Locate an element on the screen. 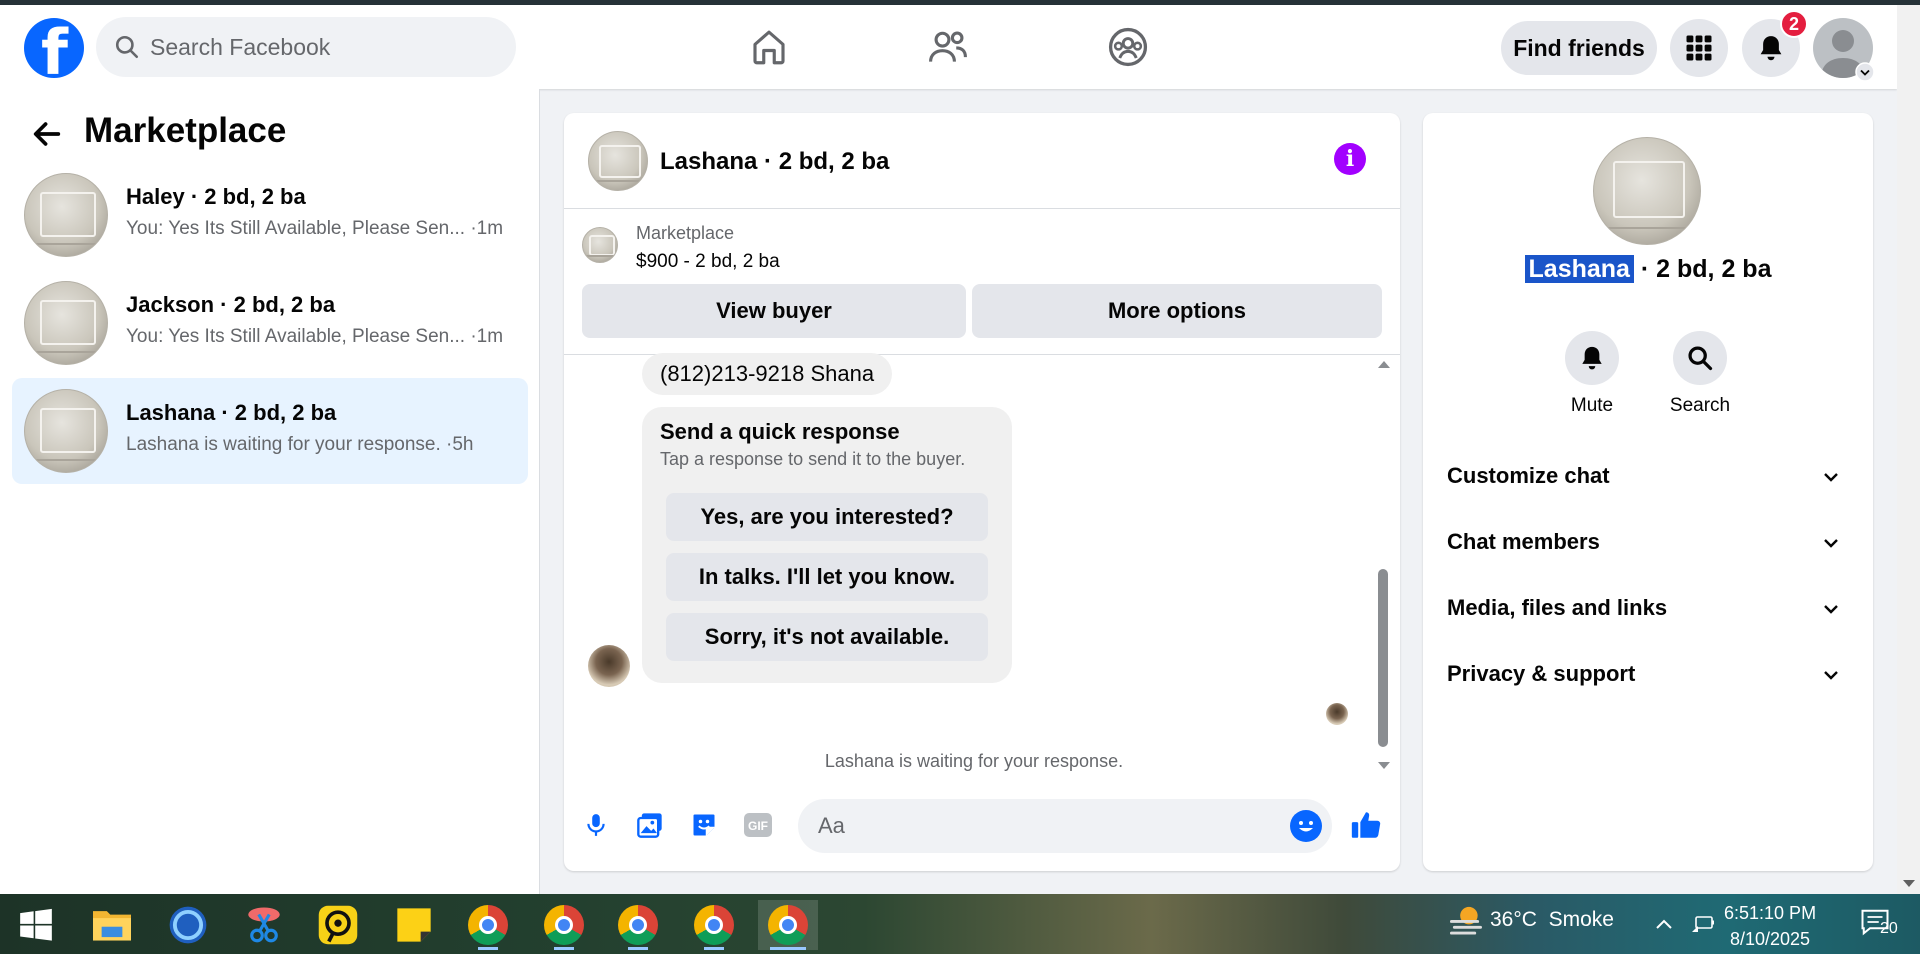  message-input is located at coordinates (1065, 826).